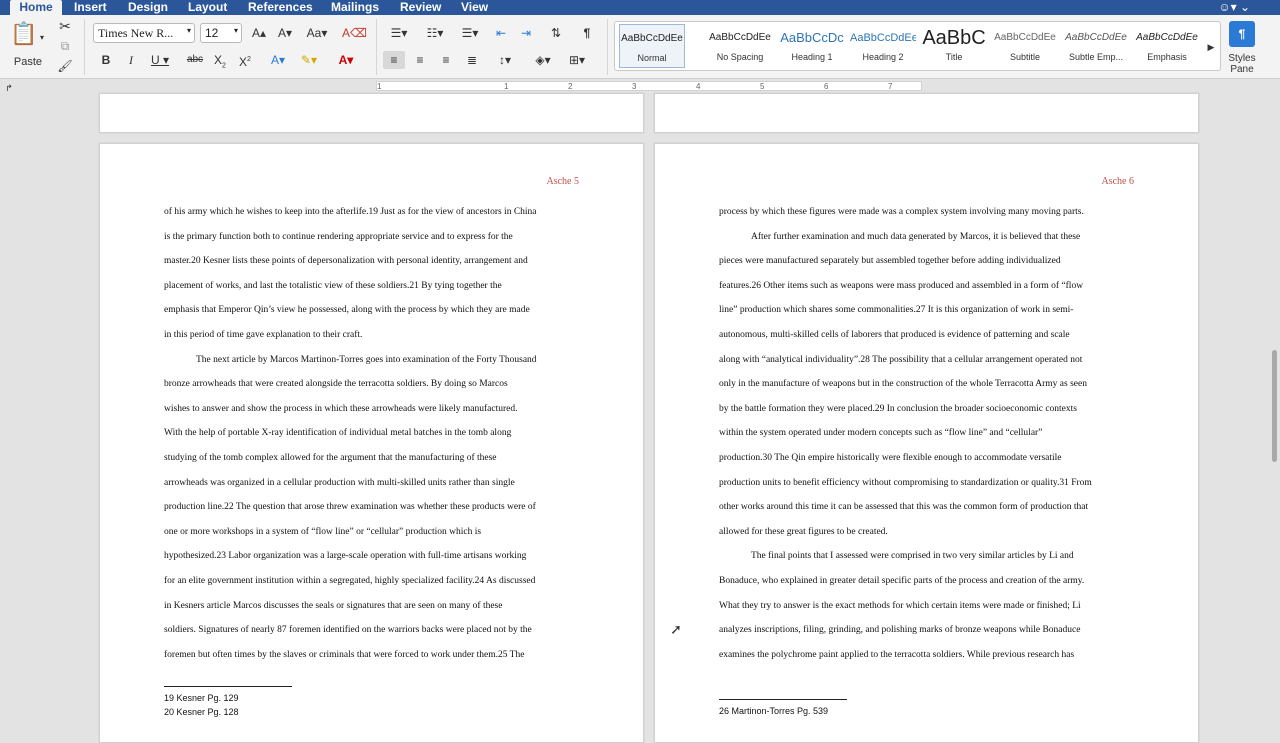  I want to click on shrink-font-icon: A▾, so click(285, 33).